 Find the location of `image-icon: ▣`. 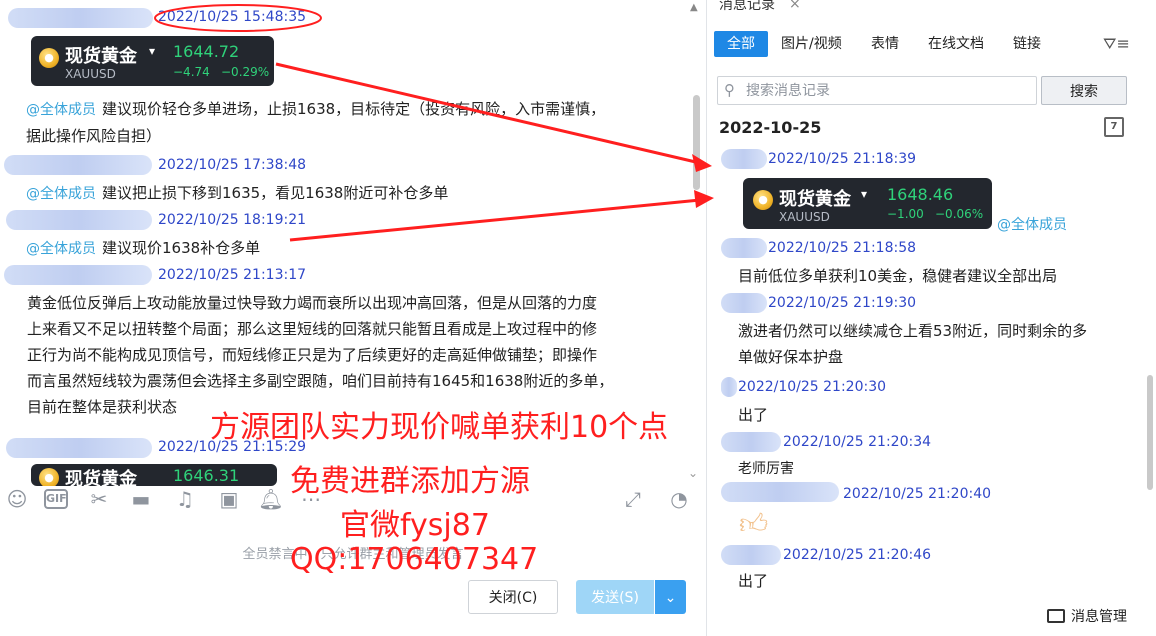

image-icon: ▣ is located at coordinates (229, 499).